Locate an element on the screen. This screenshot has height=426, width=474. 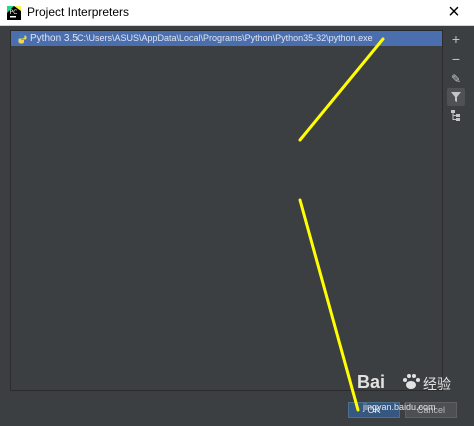
plus-icon: + is located at coordinates (456, 39).